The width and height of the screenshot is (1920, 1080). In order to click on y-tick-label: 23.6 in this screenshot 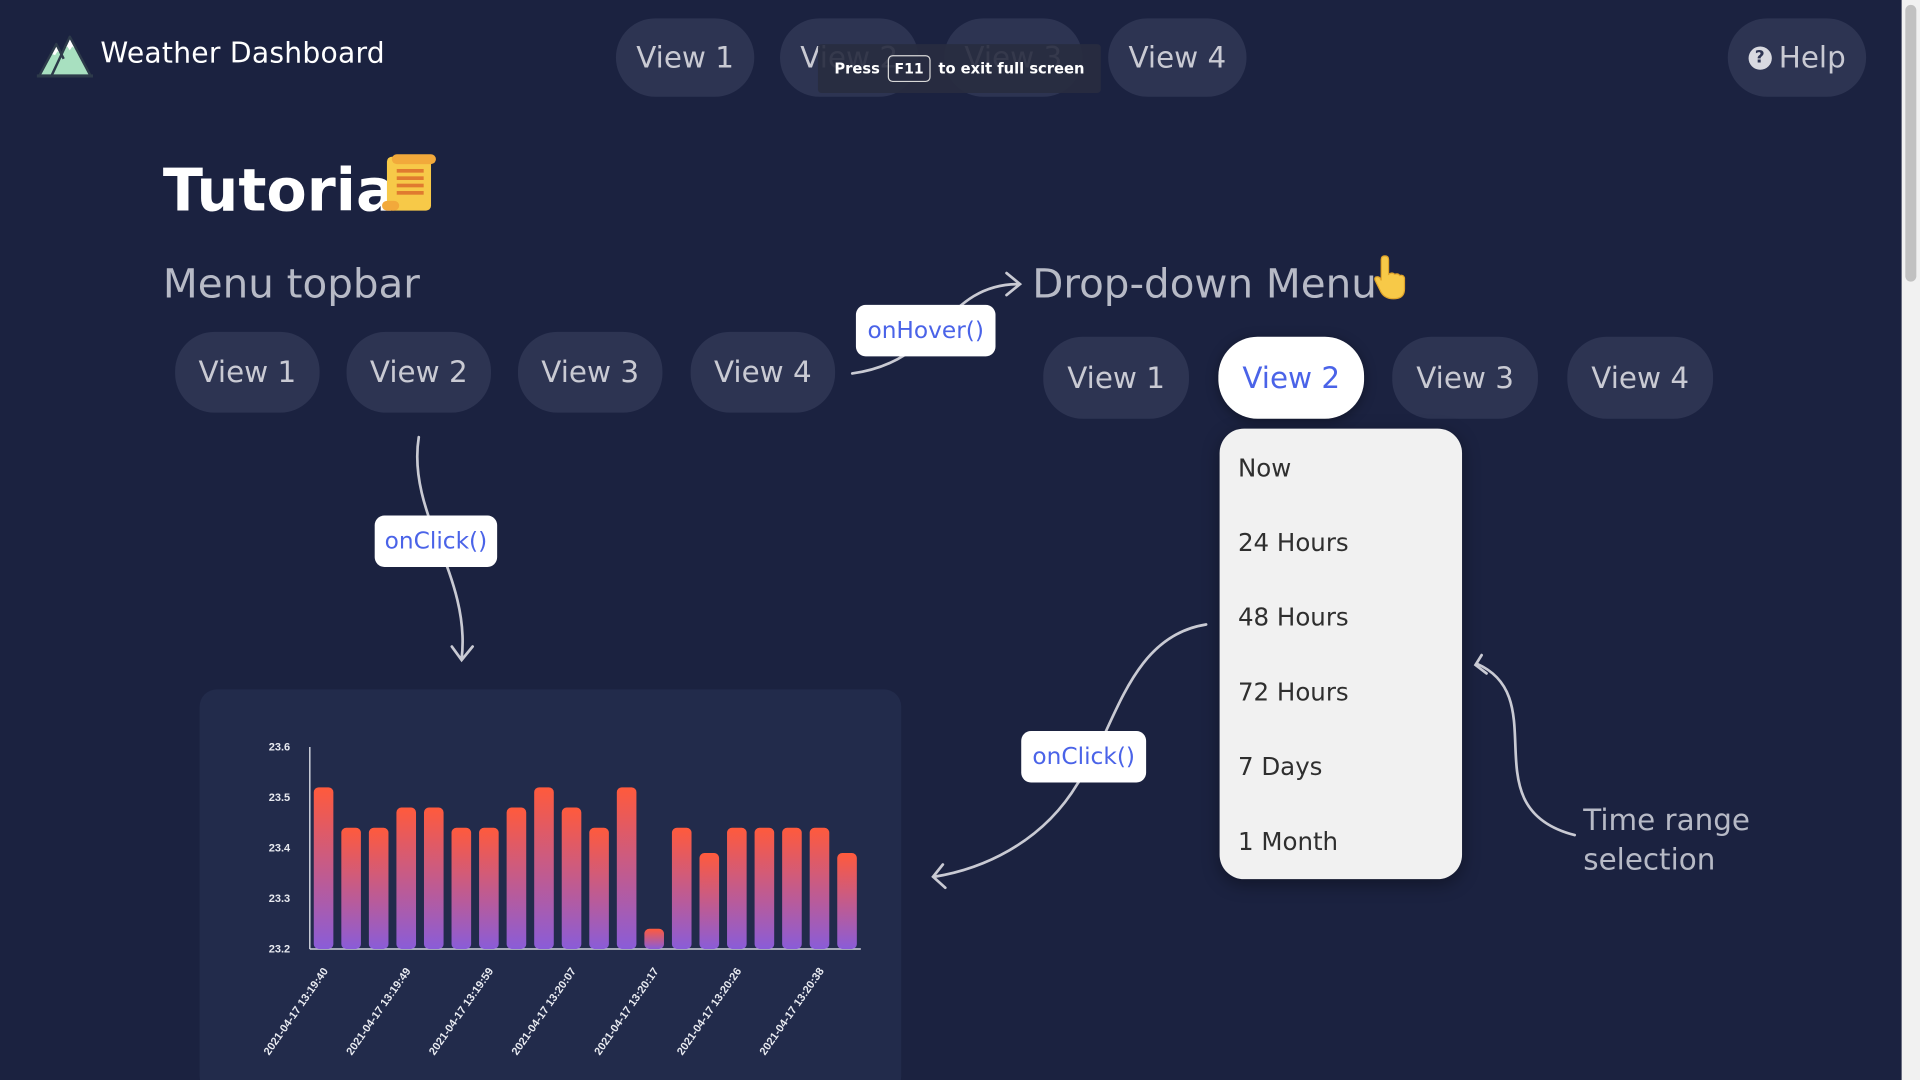, I will do `click(279, 748)`.